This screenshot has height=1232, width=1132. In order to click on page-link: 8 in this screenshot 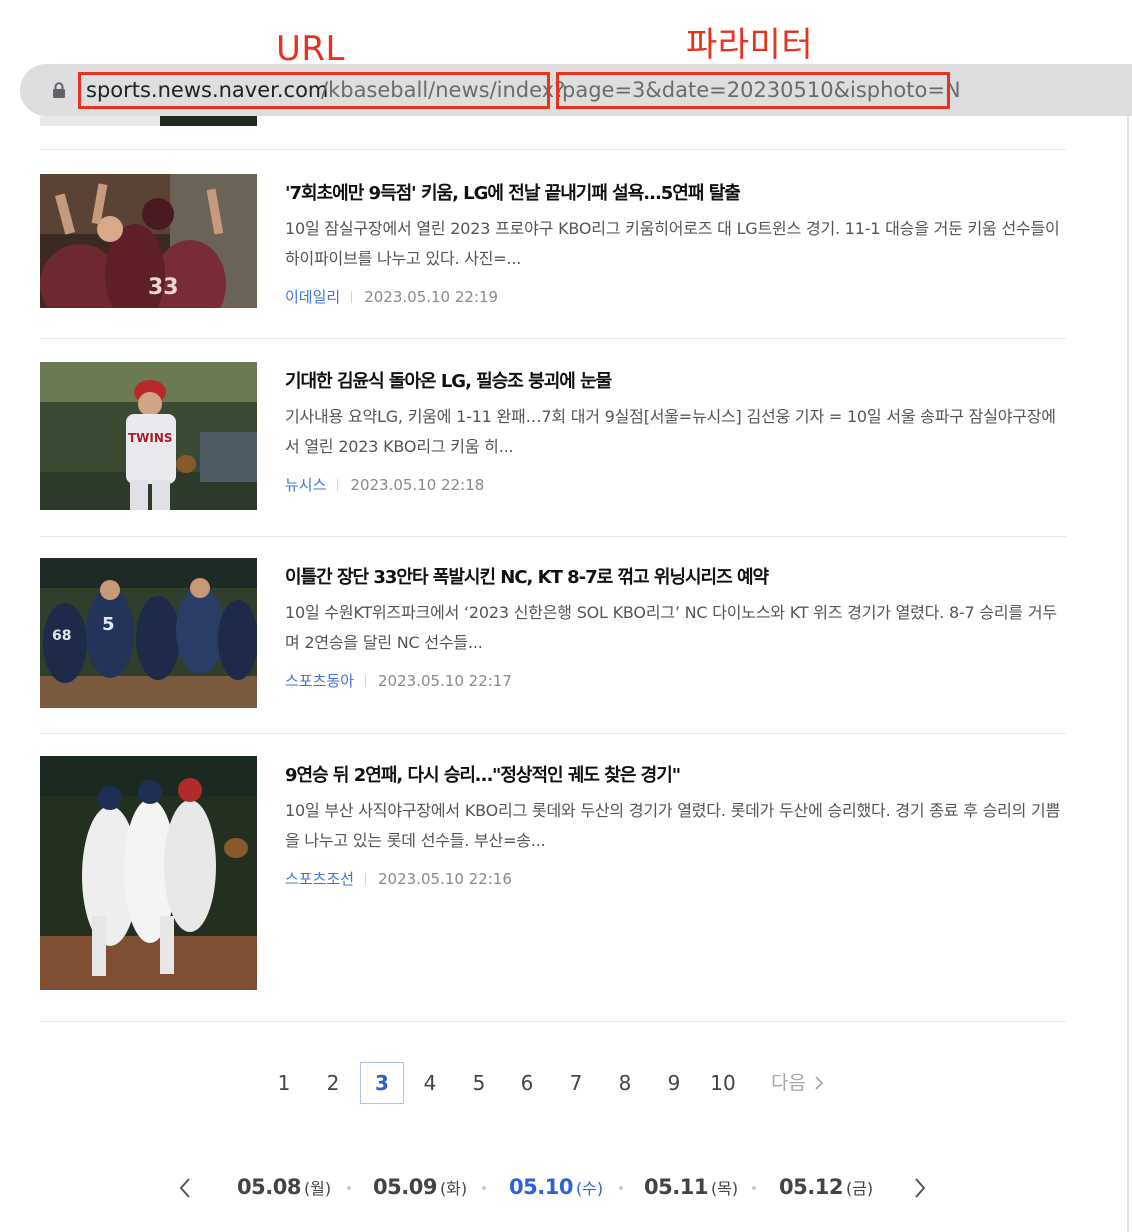, I will do `click(625, 1083)`.